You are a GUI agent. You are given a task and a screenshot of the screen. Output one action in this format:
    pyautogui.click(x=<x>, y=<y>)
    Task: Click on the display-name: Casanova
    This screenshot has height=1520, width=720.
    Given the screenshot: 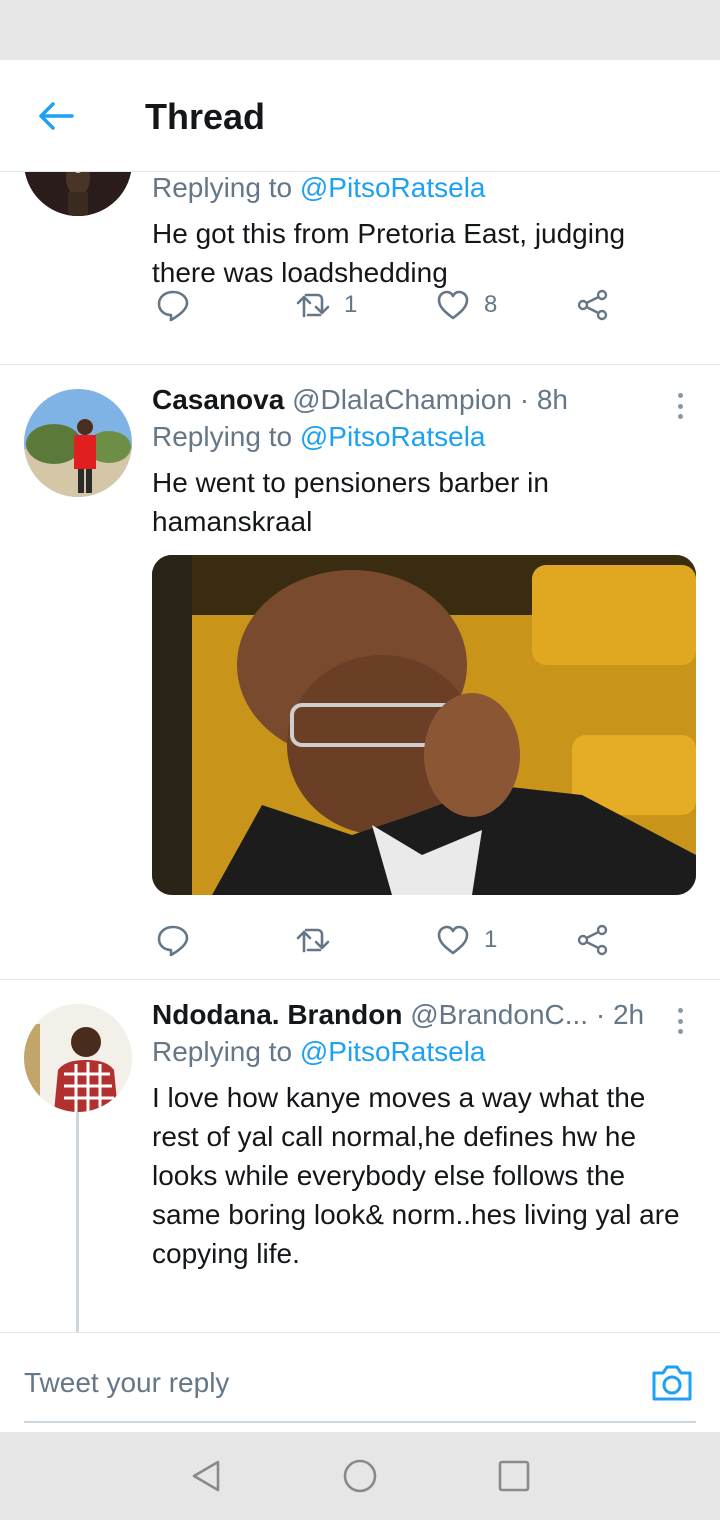 What is the action you would take?
    pyautogui.click(x=218, y=399)
    